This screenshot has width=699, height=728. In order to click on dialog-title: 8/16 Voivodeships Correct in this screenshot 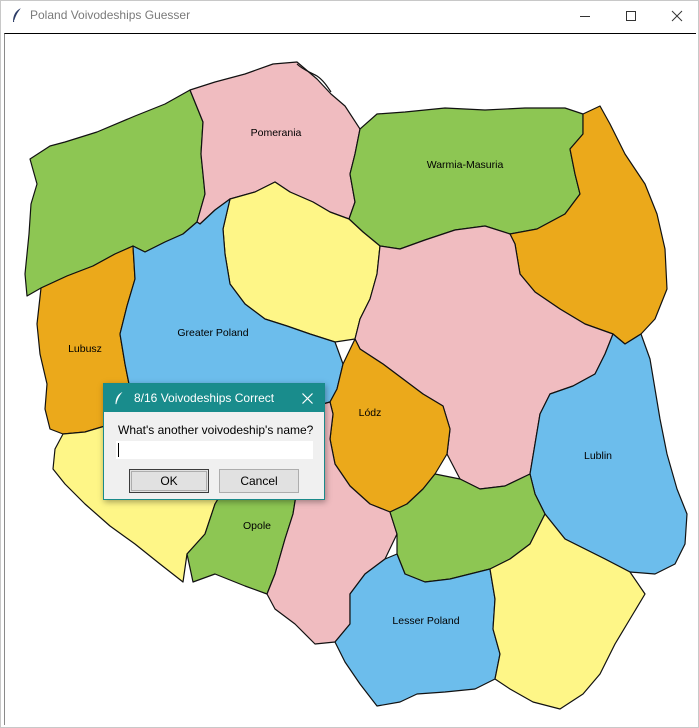, I will do `click(204, 398)`.